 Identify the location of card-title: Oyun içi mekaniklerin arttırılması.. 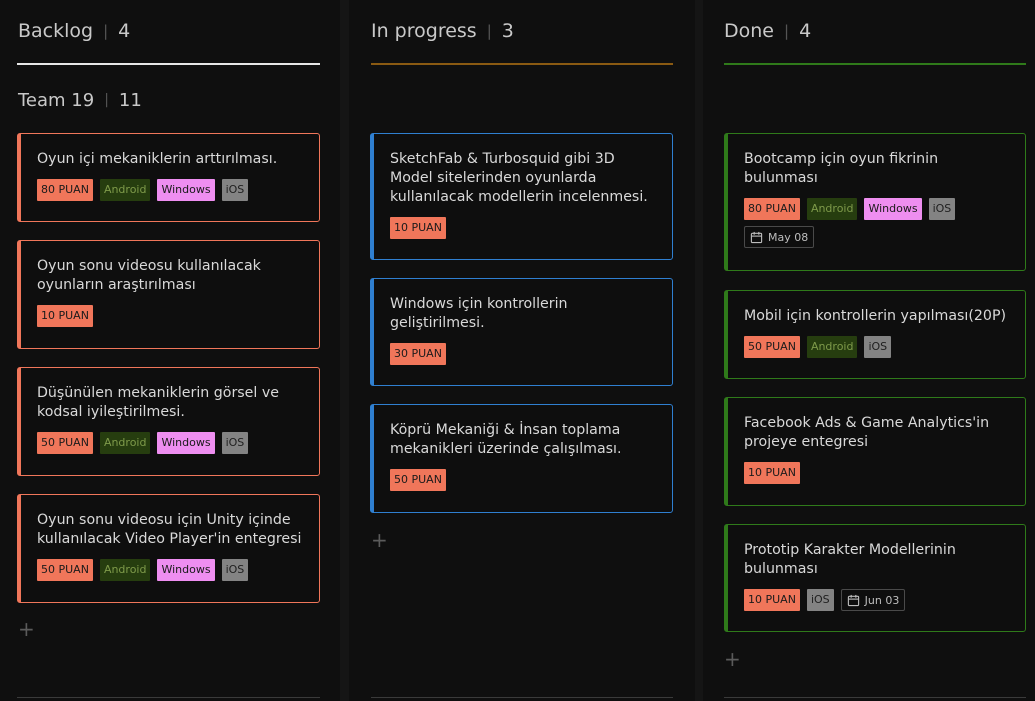
(157, 159).